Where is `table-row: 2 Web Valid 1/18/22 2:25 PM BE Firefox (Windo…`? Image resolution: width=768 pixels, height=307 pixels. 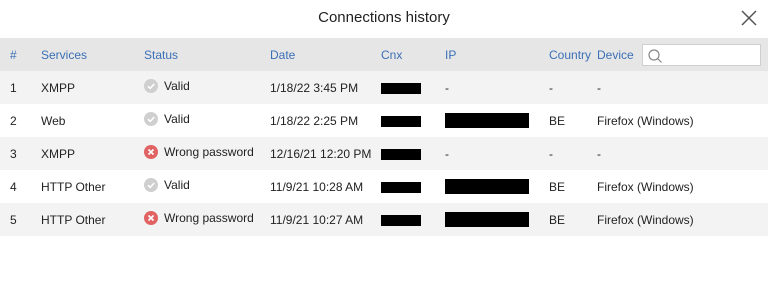 table-row: 2 Web Valid 1/18/22 2:25 PM BE Firefox (Windo… is located at coordinates (384, 120).